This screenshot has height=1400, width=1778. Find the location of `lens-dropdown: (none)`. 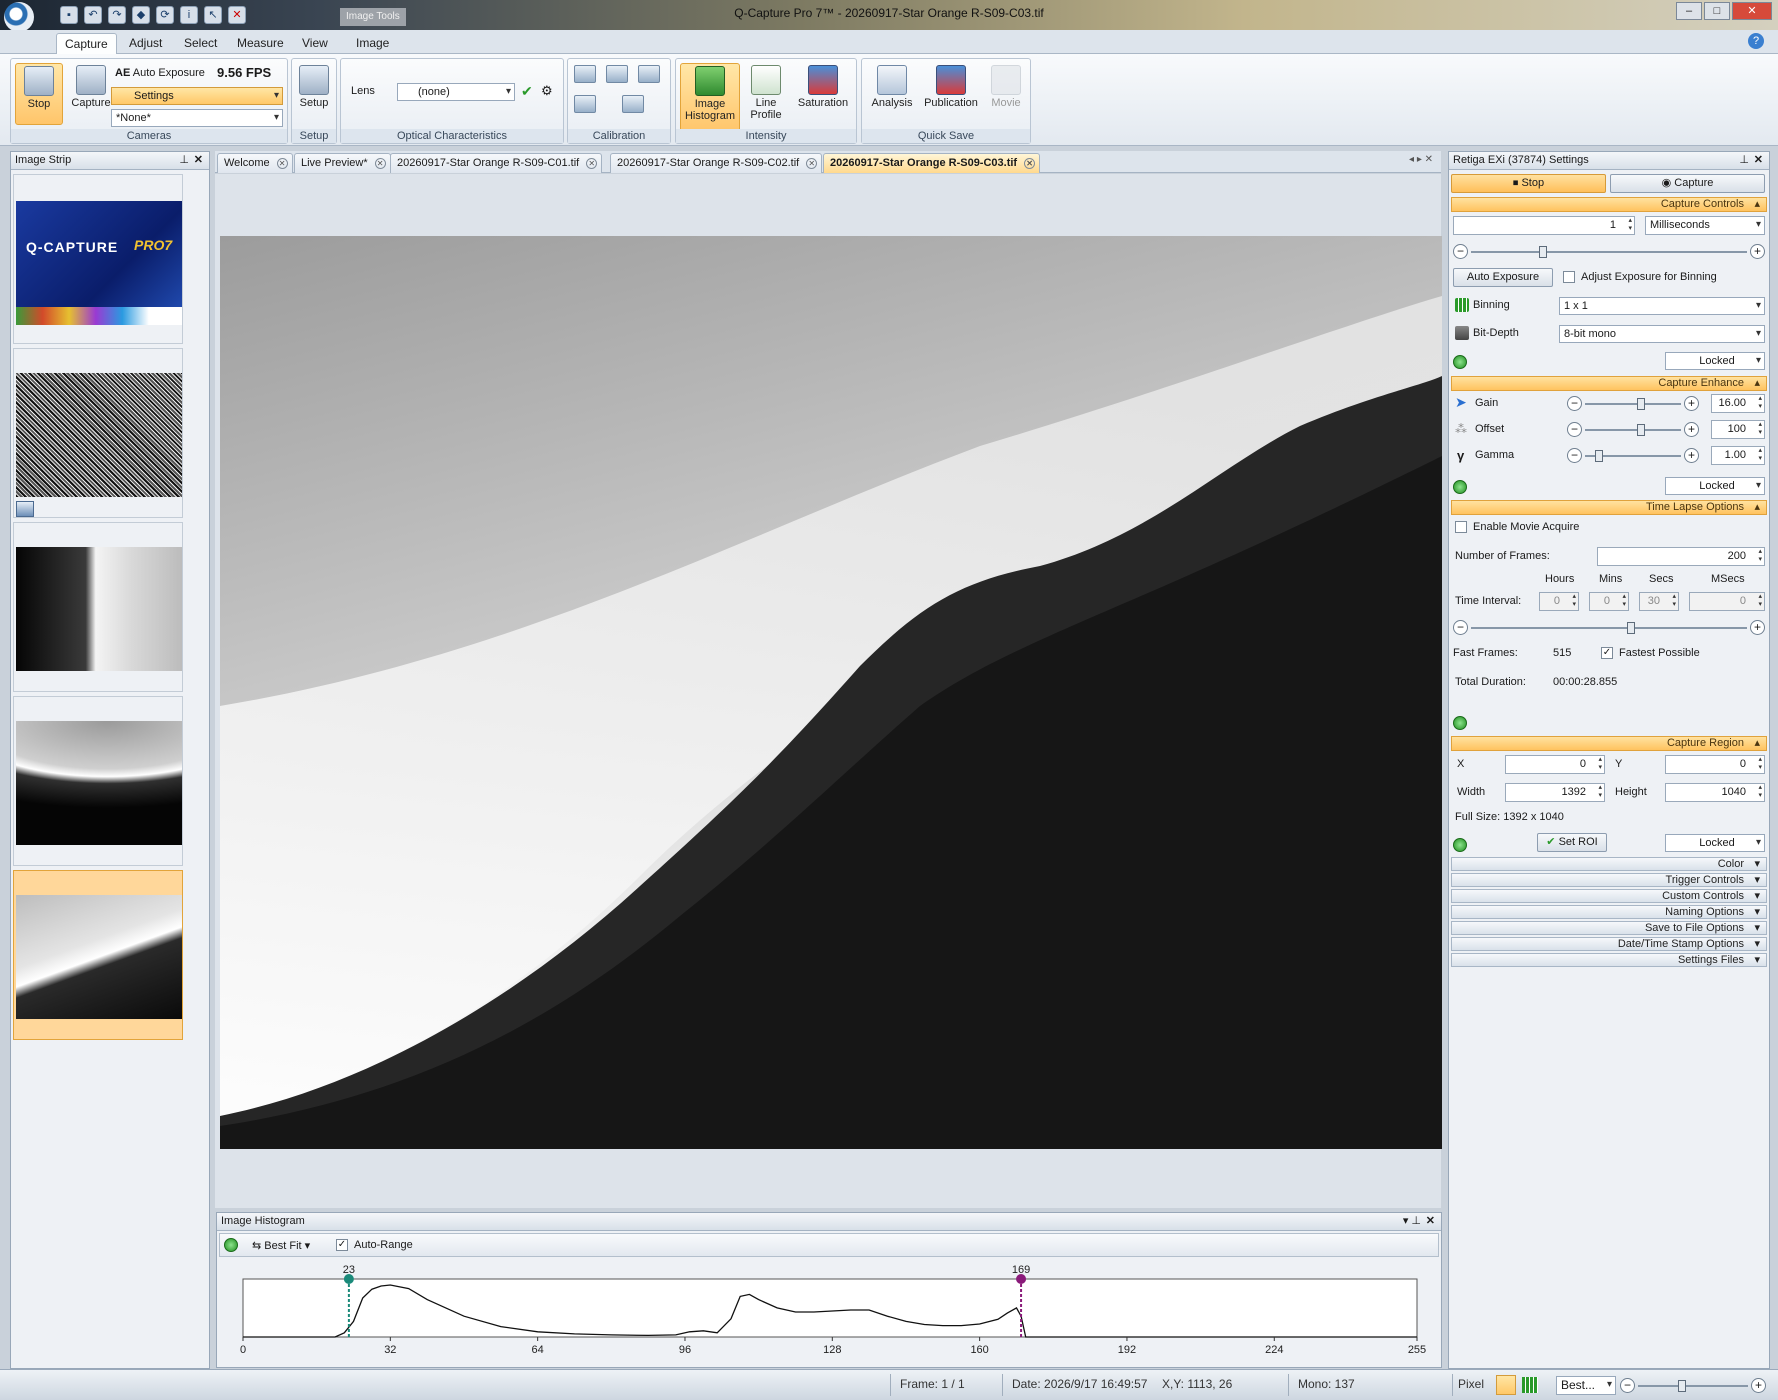

lens-dropdown: (none) is located at coordinates (456, 92).